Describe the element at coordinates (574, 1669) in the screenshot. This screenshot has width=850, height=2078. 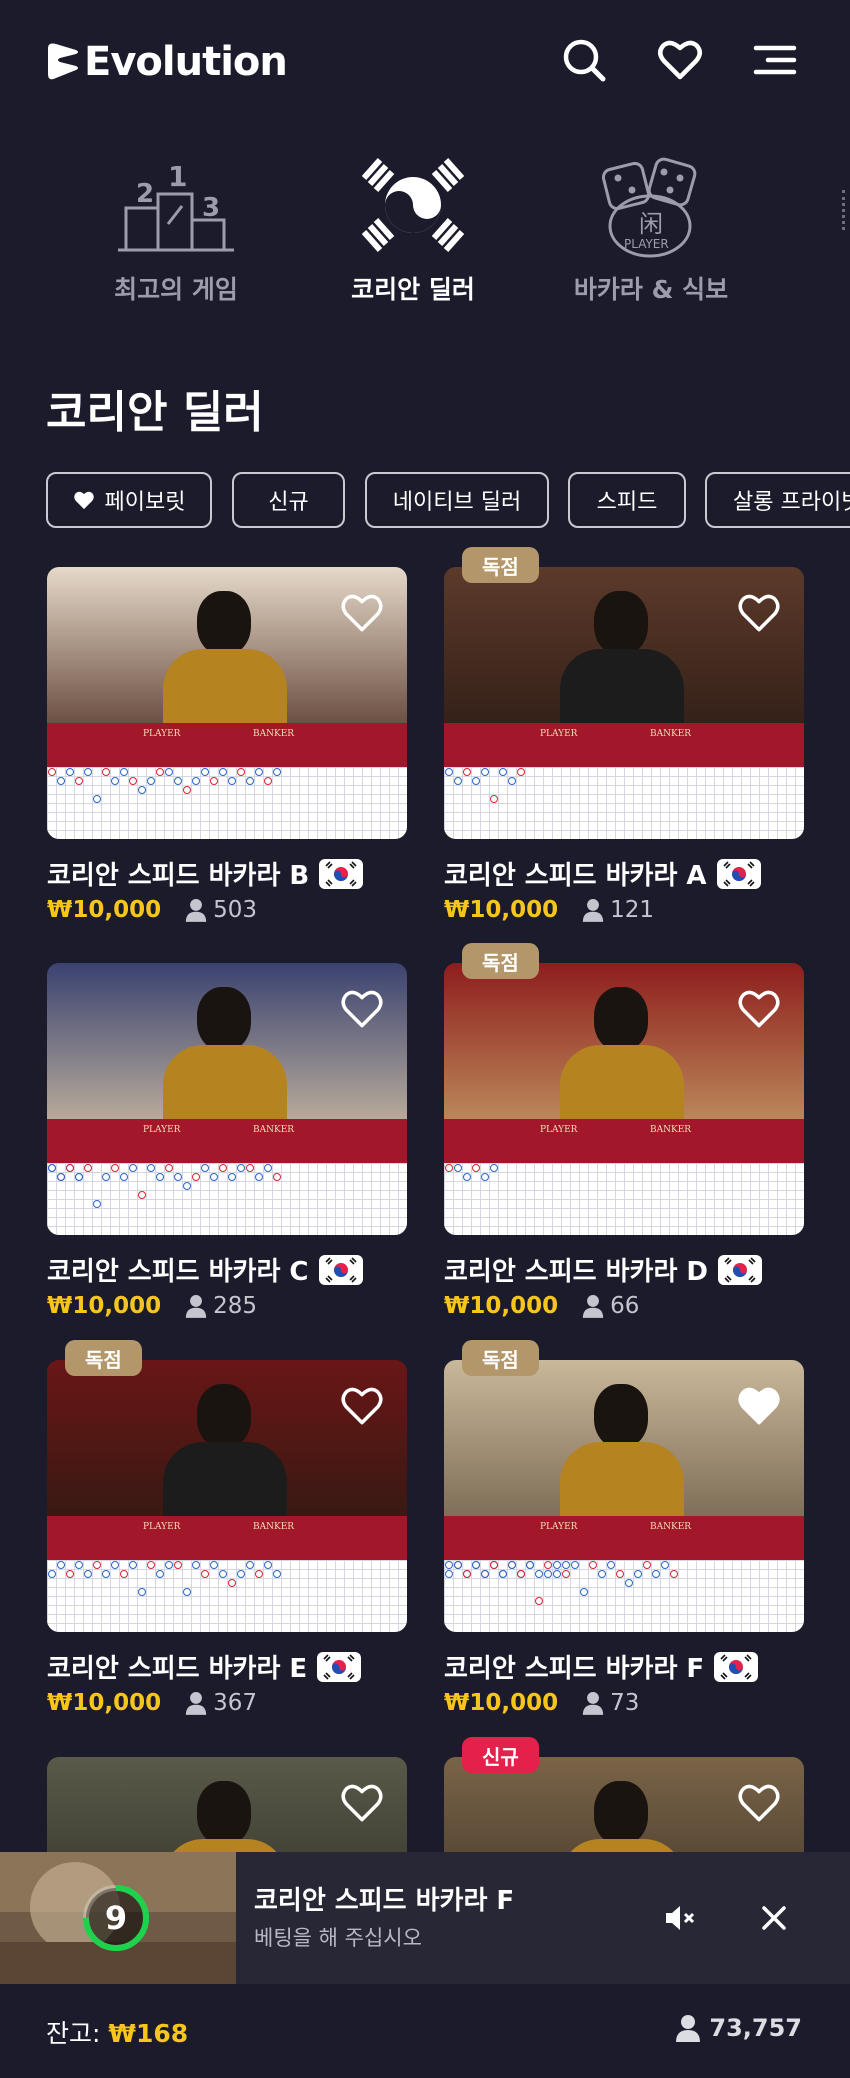
I see `game-title-text: 코리안 스피드 바카라 F` at that location.